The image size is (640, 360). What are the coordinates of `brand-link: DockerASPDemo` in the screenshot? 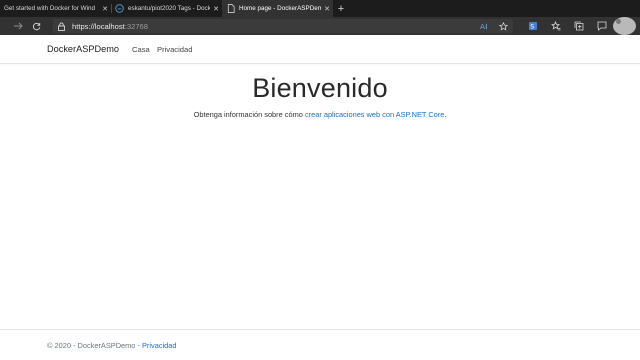 It's located at (83, 49).